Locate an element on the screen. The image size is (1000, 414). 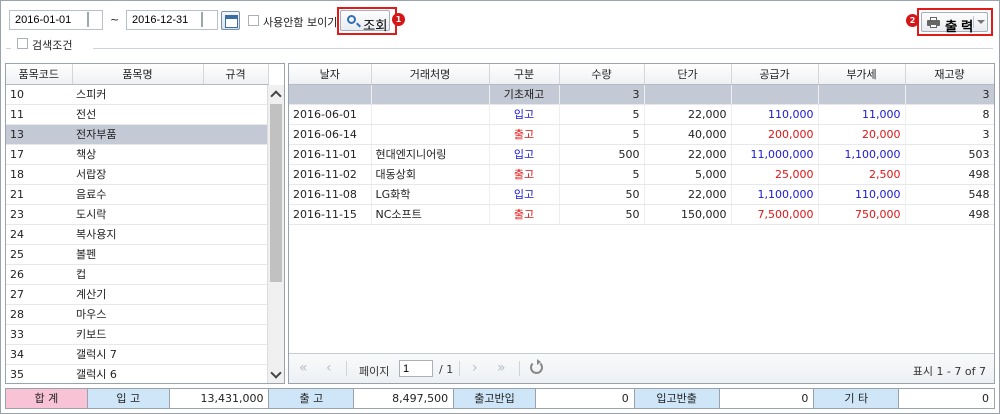
summary-in-value: 13,431,000 is located at coordinates (219, 398).